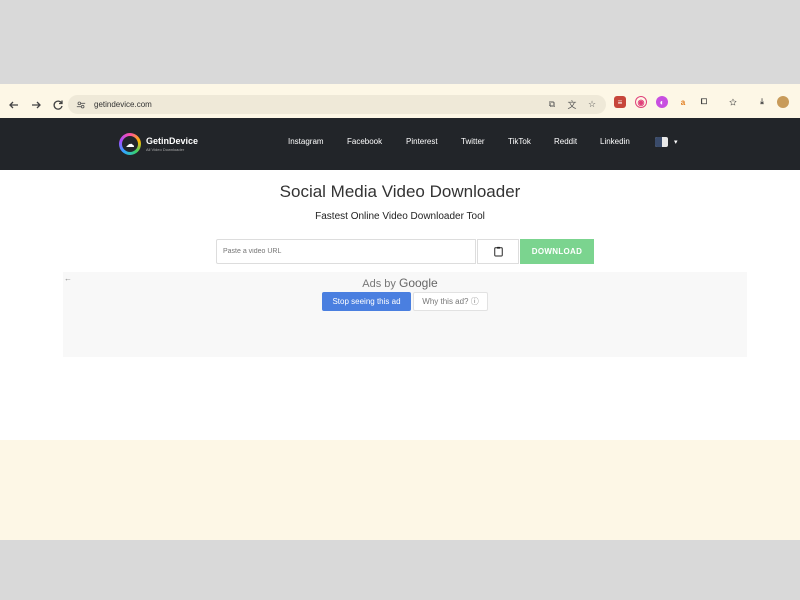  I want to click on extension-icon: ◉, so click(641, 102).